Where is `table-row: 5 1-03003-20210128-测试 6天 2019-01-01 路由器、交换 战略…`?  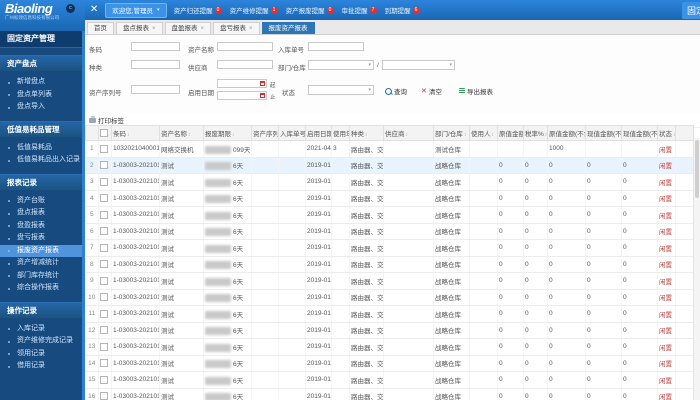 table-row: 5 1-03003-20210128-测试 6天 2019-01-01 路由器、交换 战略… is located at coordinates (389, 215).